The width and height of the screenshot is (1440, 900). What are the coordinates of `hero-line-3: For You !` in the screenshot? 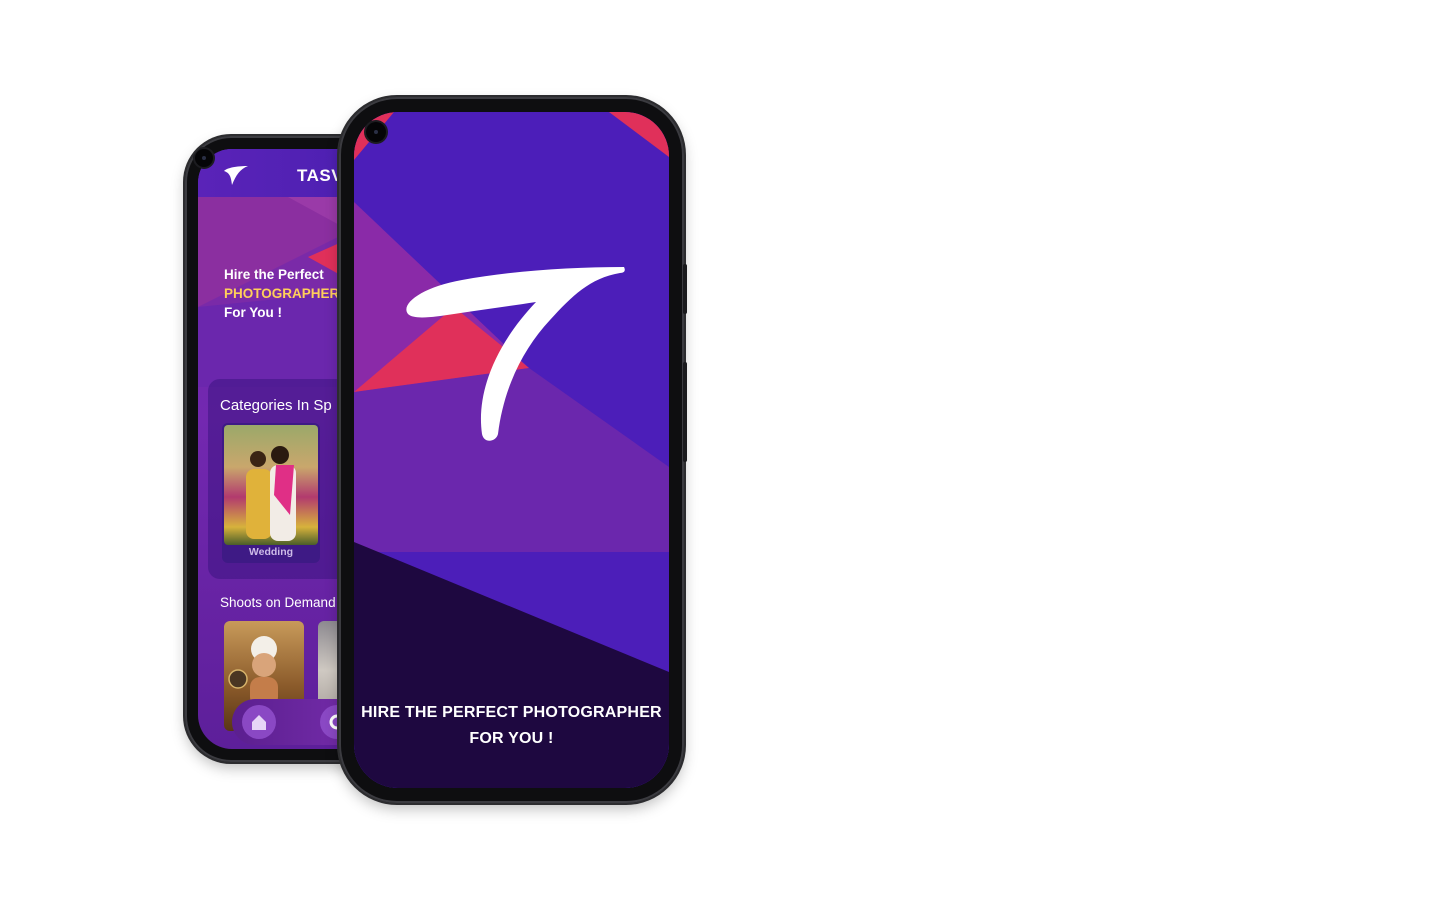 It's located at (253, 312).